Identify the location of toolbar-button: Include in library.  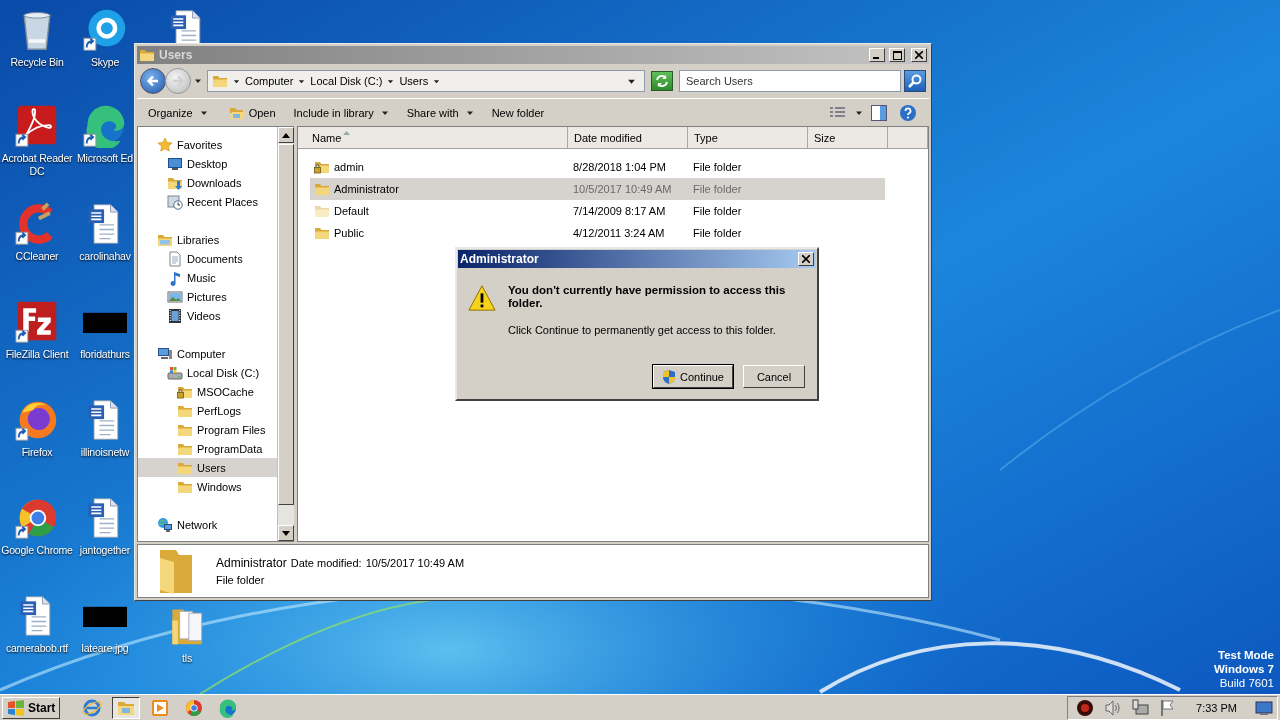
(343, 112).